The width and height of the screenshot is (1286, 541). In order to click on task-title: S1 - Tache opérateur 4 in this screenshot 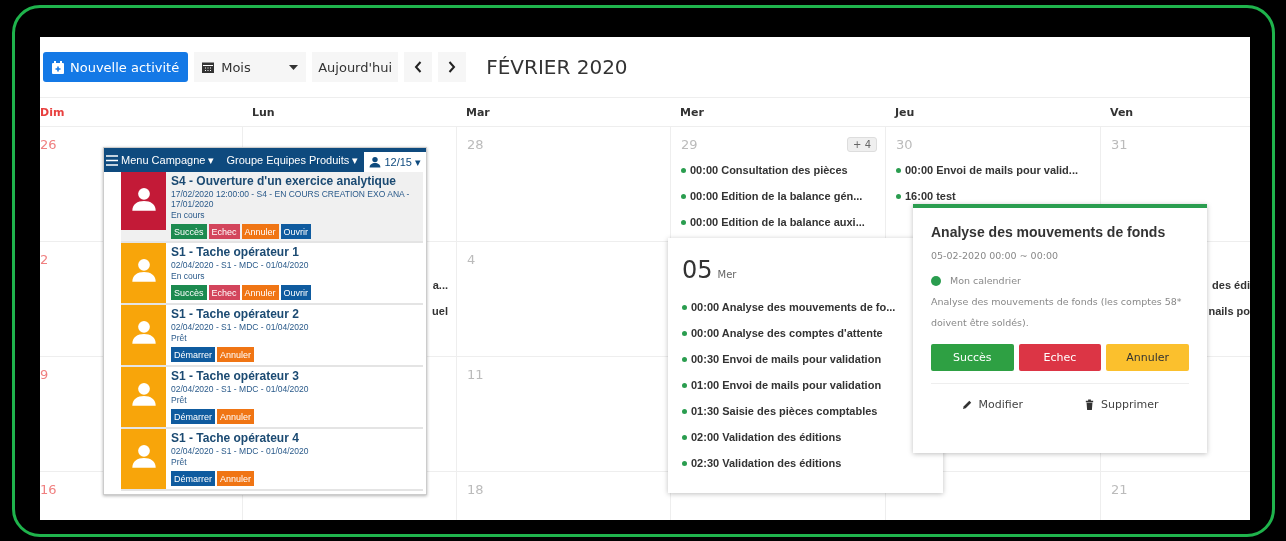, I will do `click(235, 438)`.